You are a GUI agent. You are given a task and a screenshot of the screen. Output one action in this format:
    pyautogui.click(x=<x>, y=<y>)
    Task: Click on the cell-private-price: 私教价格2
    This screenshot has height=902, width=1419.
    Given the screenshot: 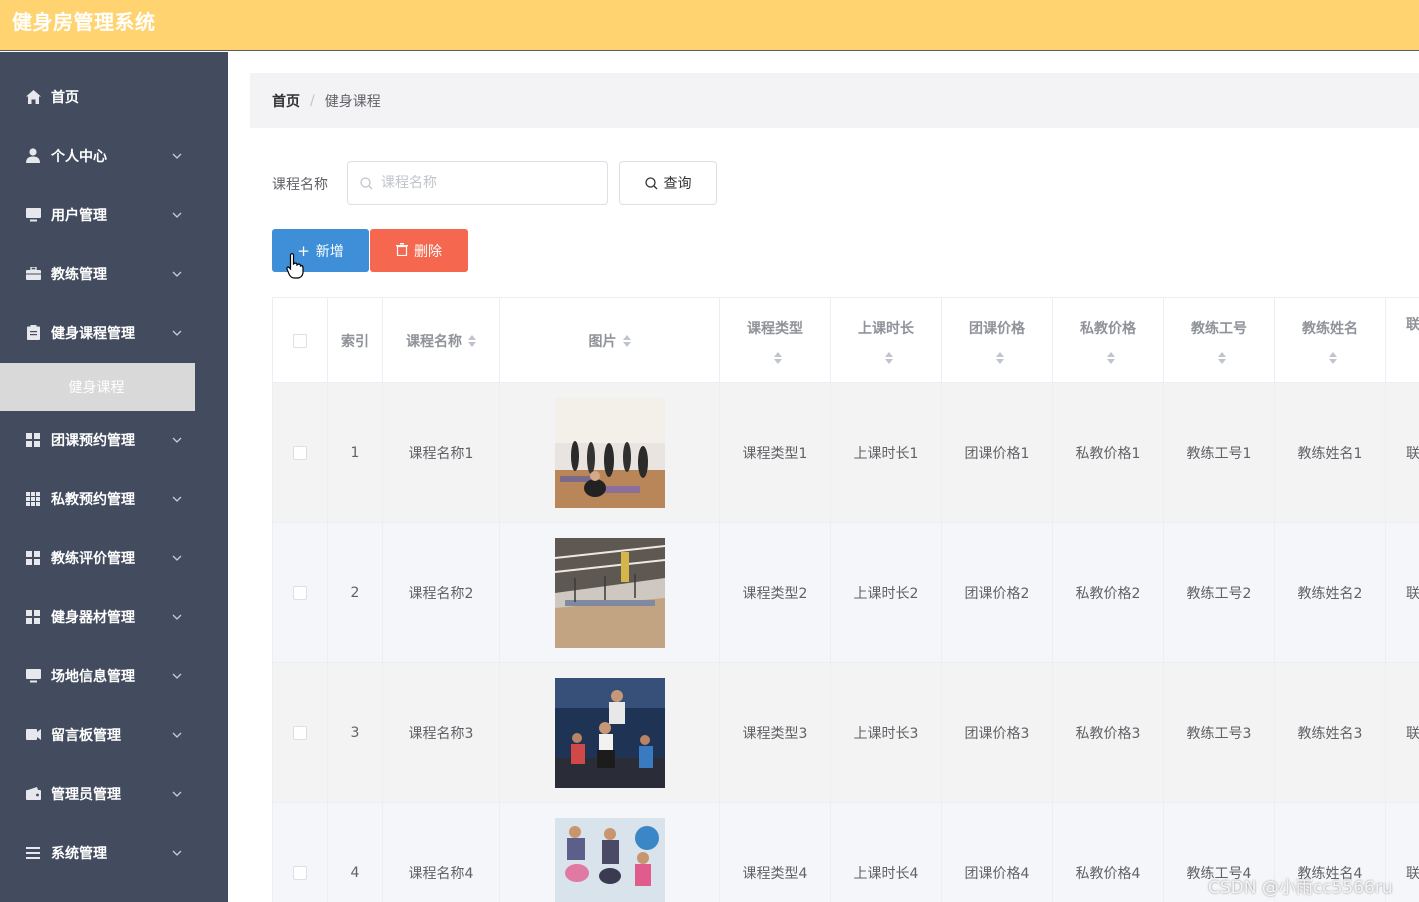 What is the action you would take?
    pyautogui.click(x=1108, y=593)
    